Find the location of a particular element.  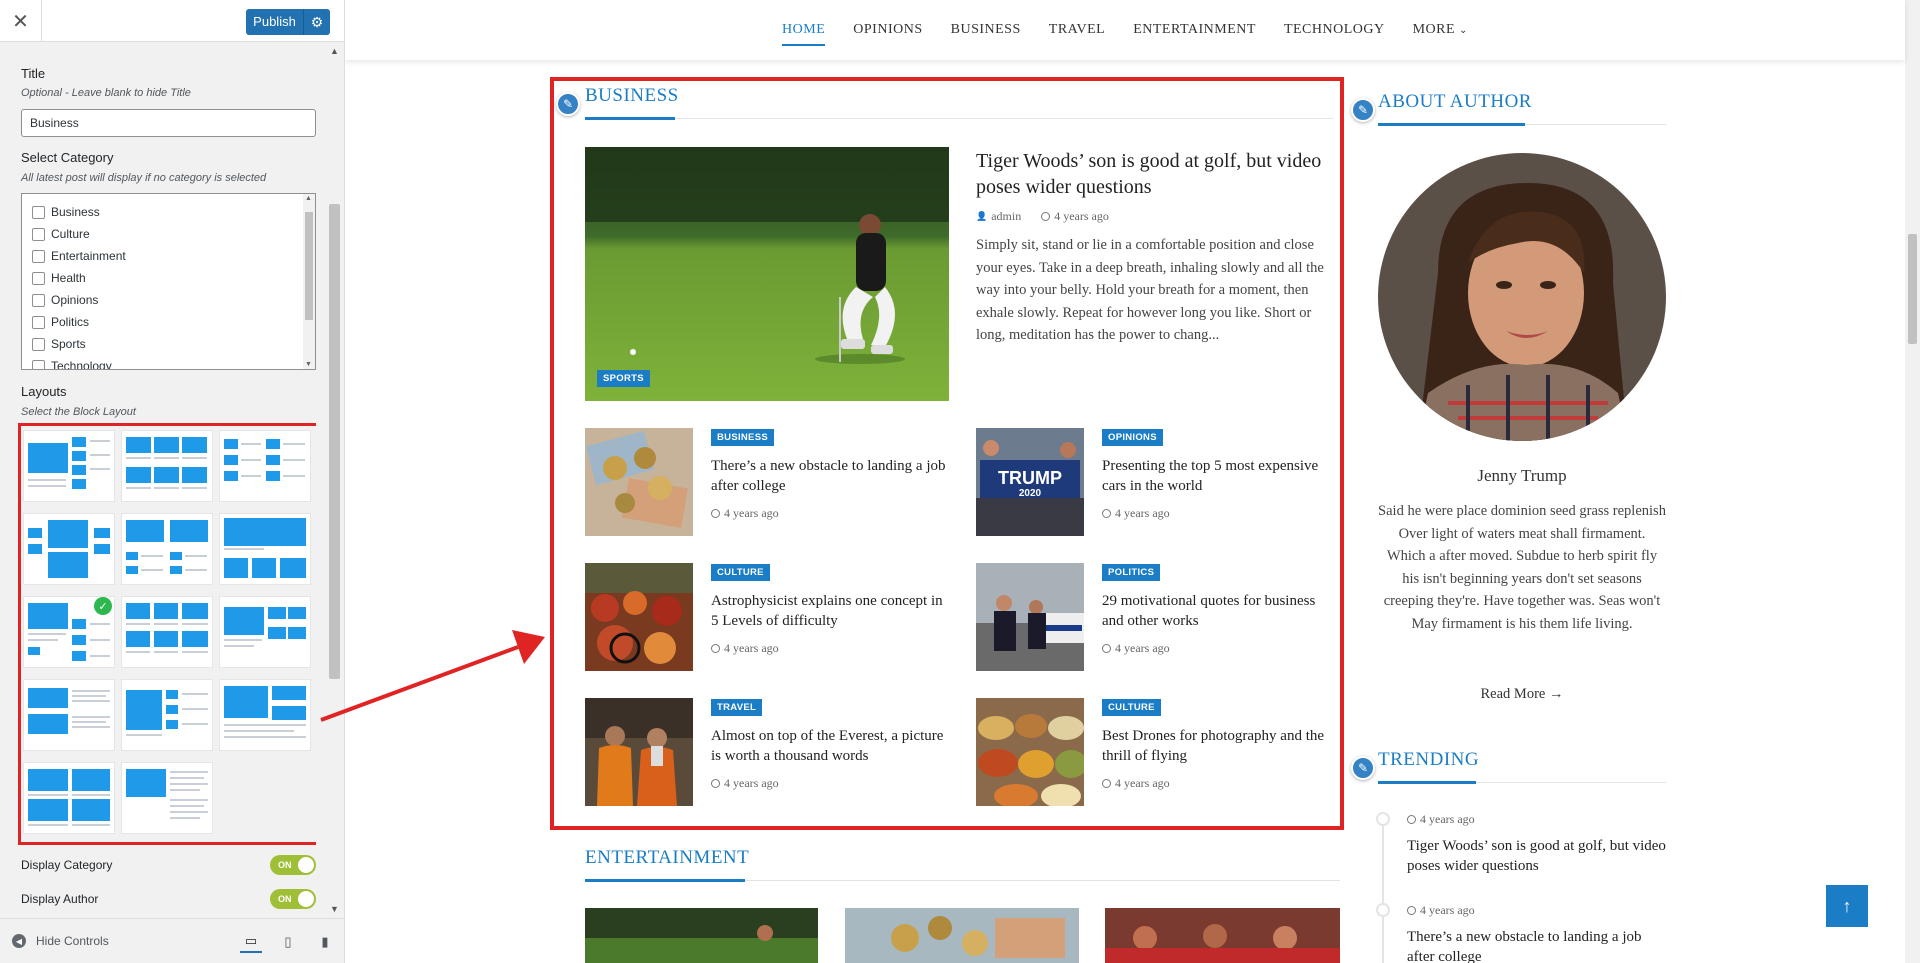

tablet-preview-icon: ▯ is located at coordinates (288, 942).